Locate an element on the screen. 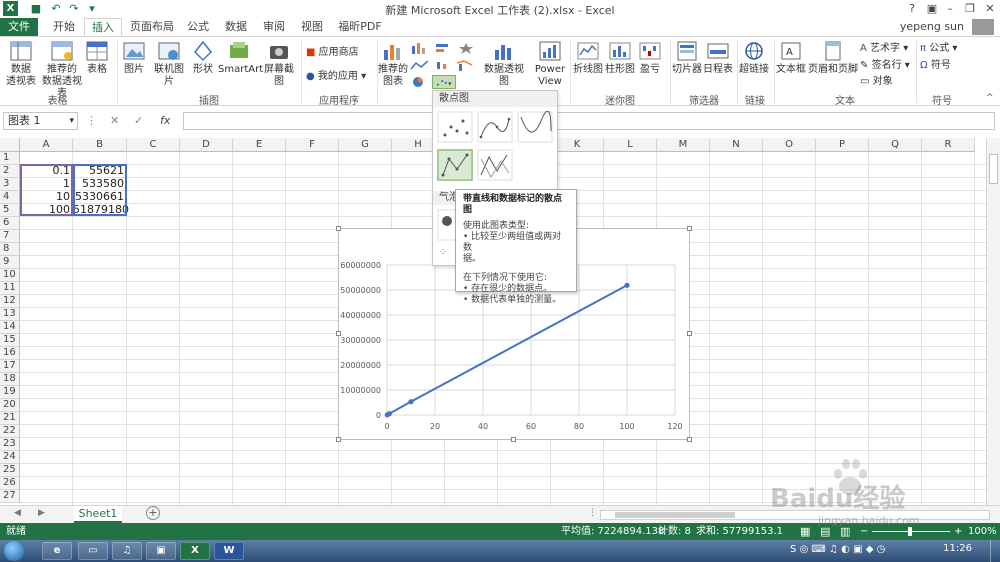  tab-home: 开始 is located at coordinates (64, 27).